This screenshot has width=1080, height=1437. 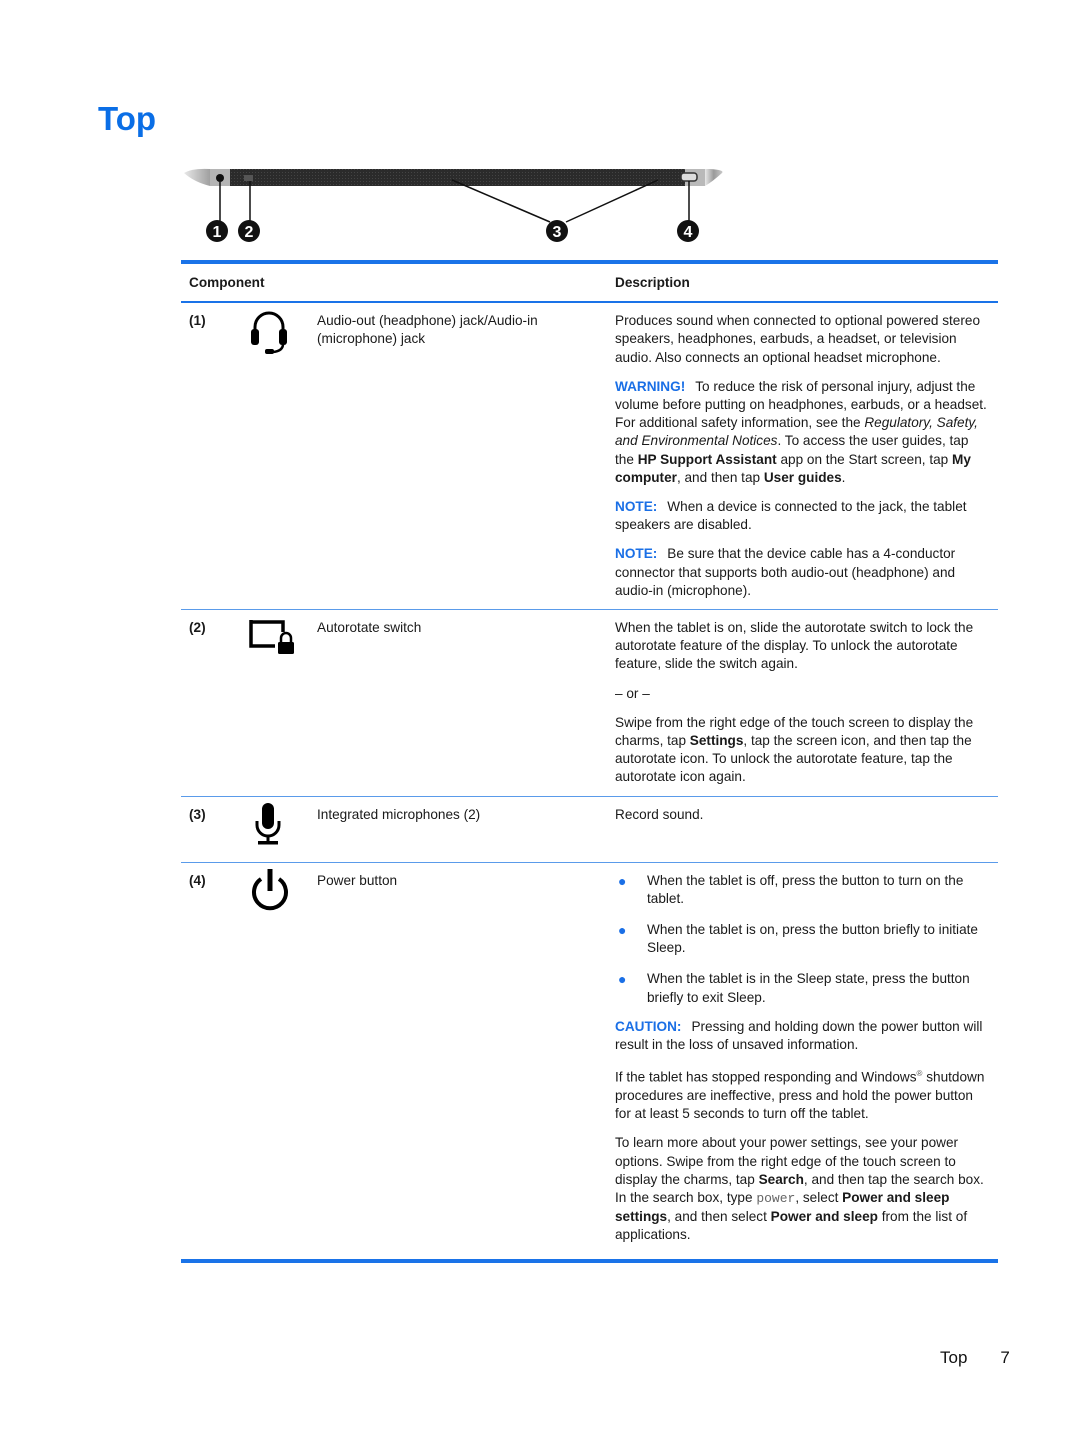 What do you see at coordinates (210, 703) in the screenshot?
I see `row-number: (2)` at bounding box center [210, 703].